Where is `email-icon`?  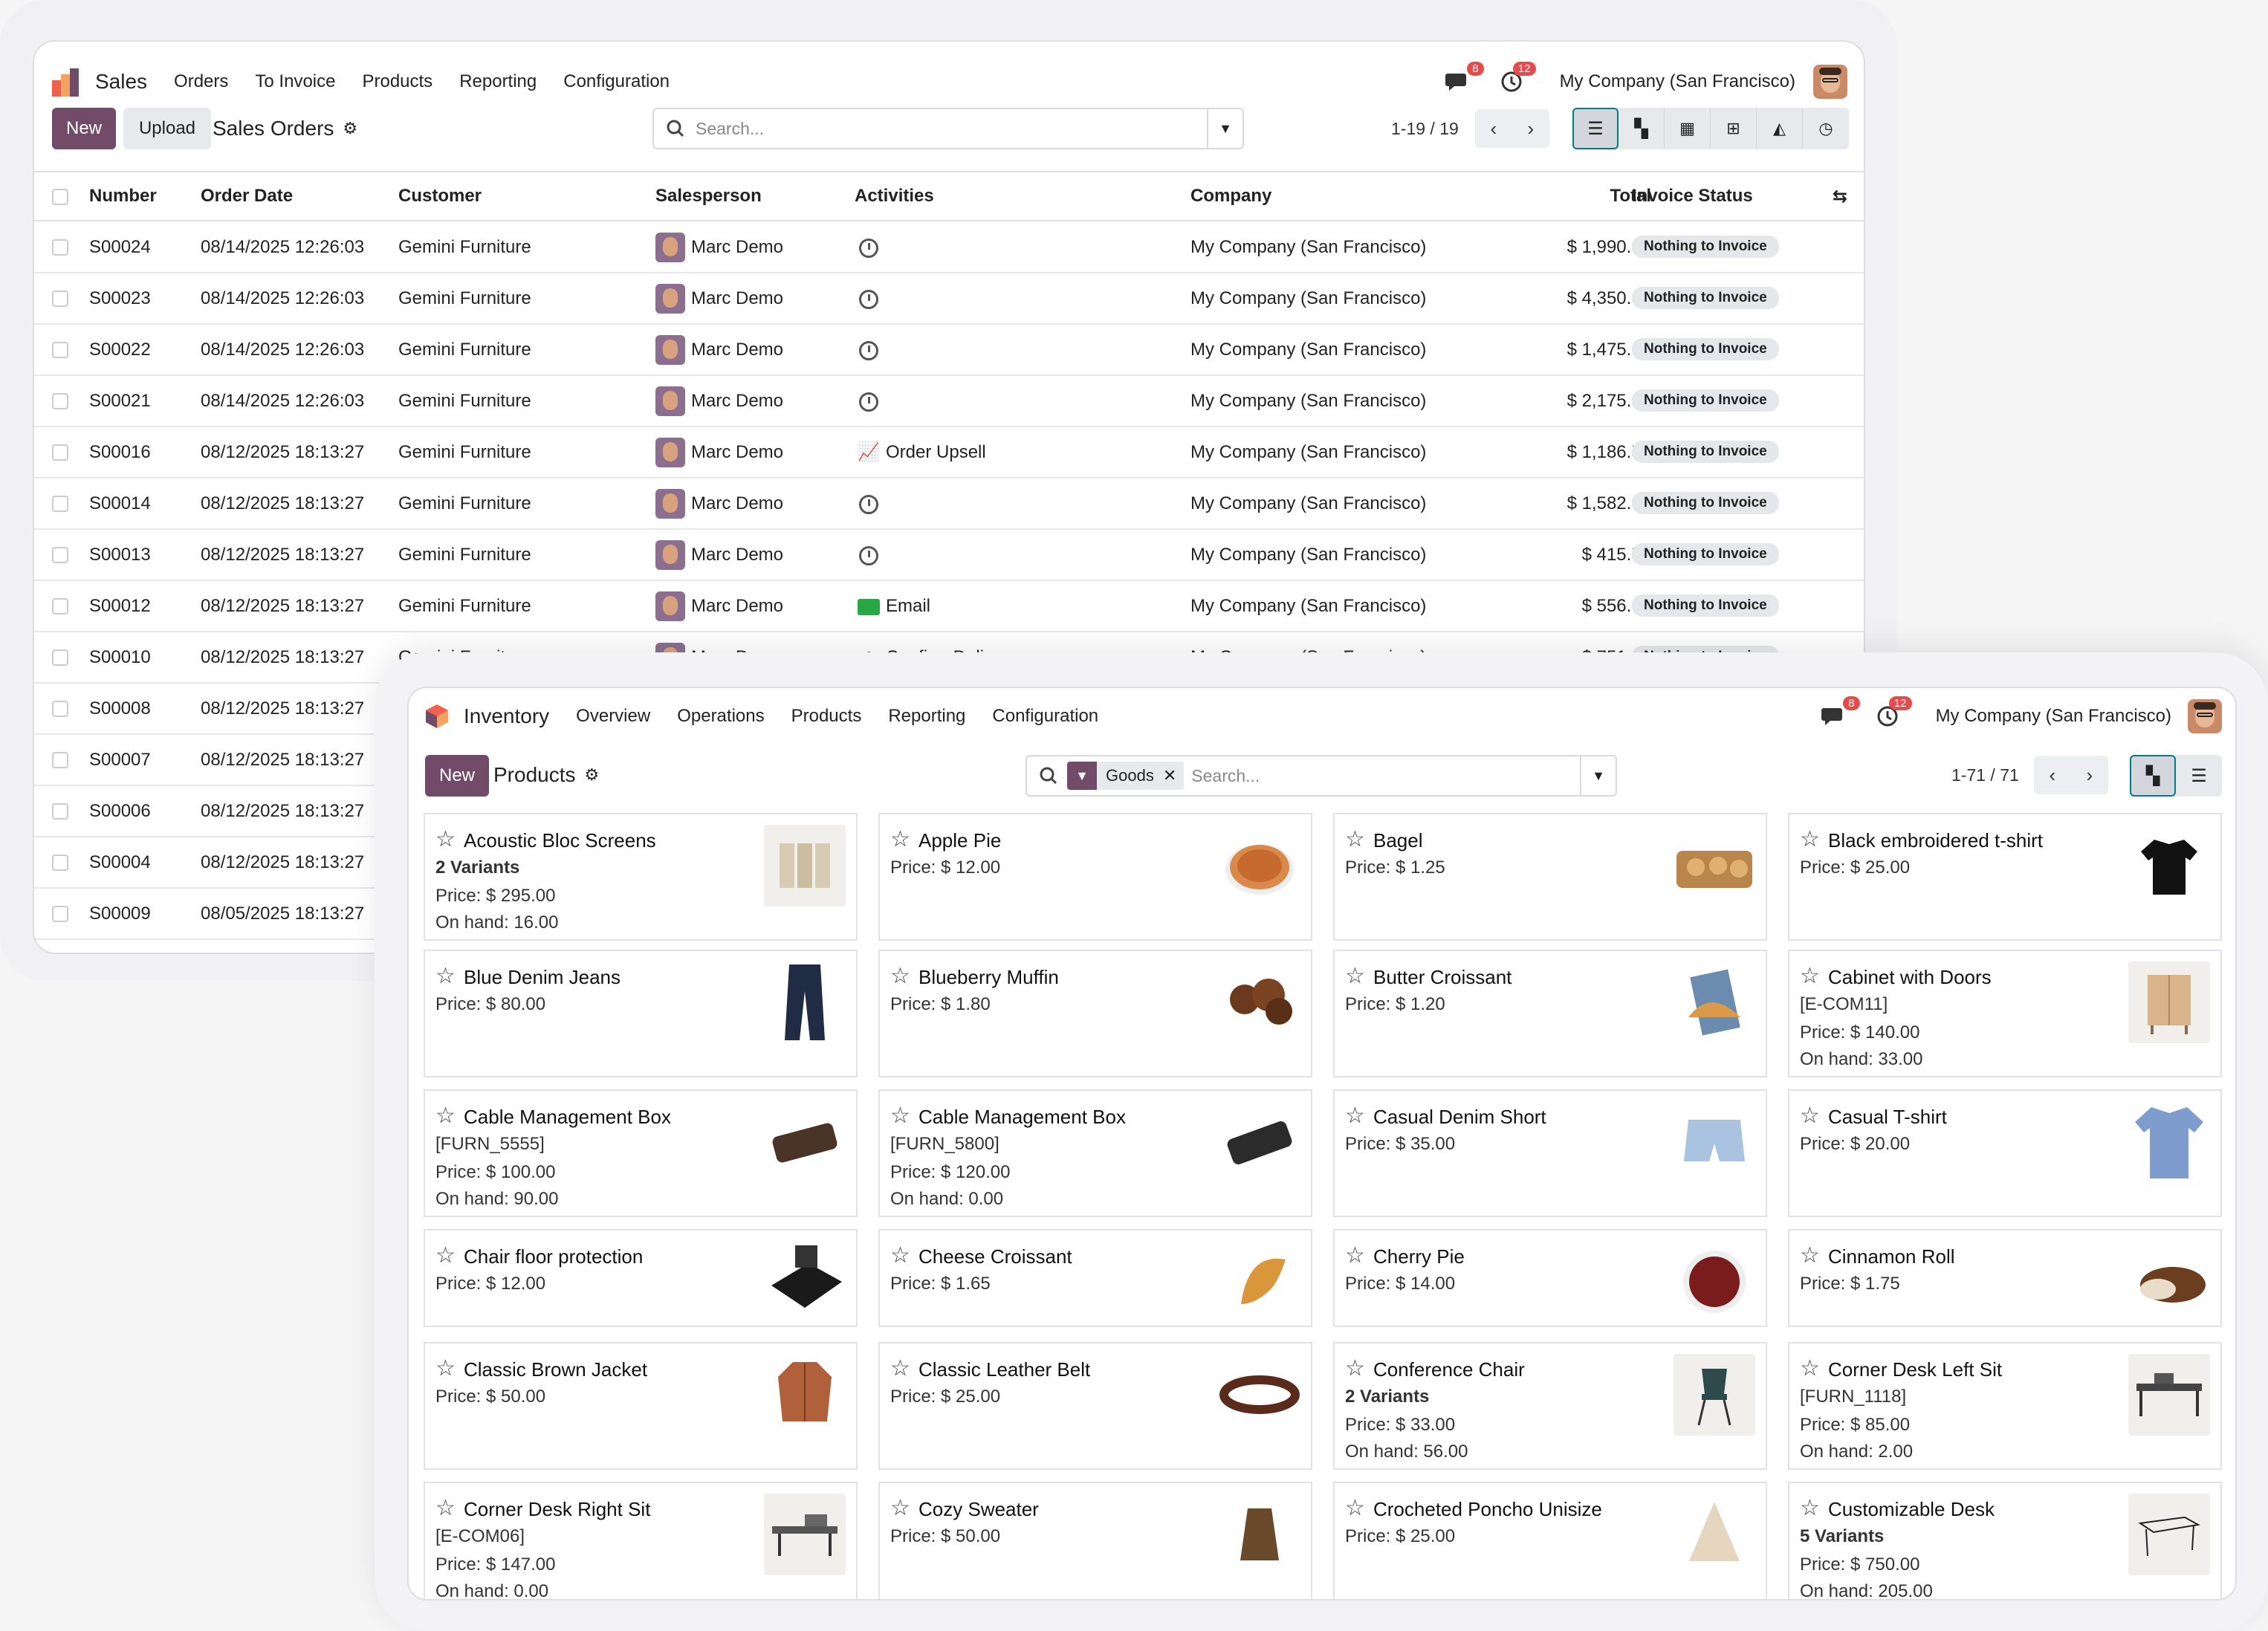
email-icon is located at coordinates (869, 607).